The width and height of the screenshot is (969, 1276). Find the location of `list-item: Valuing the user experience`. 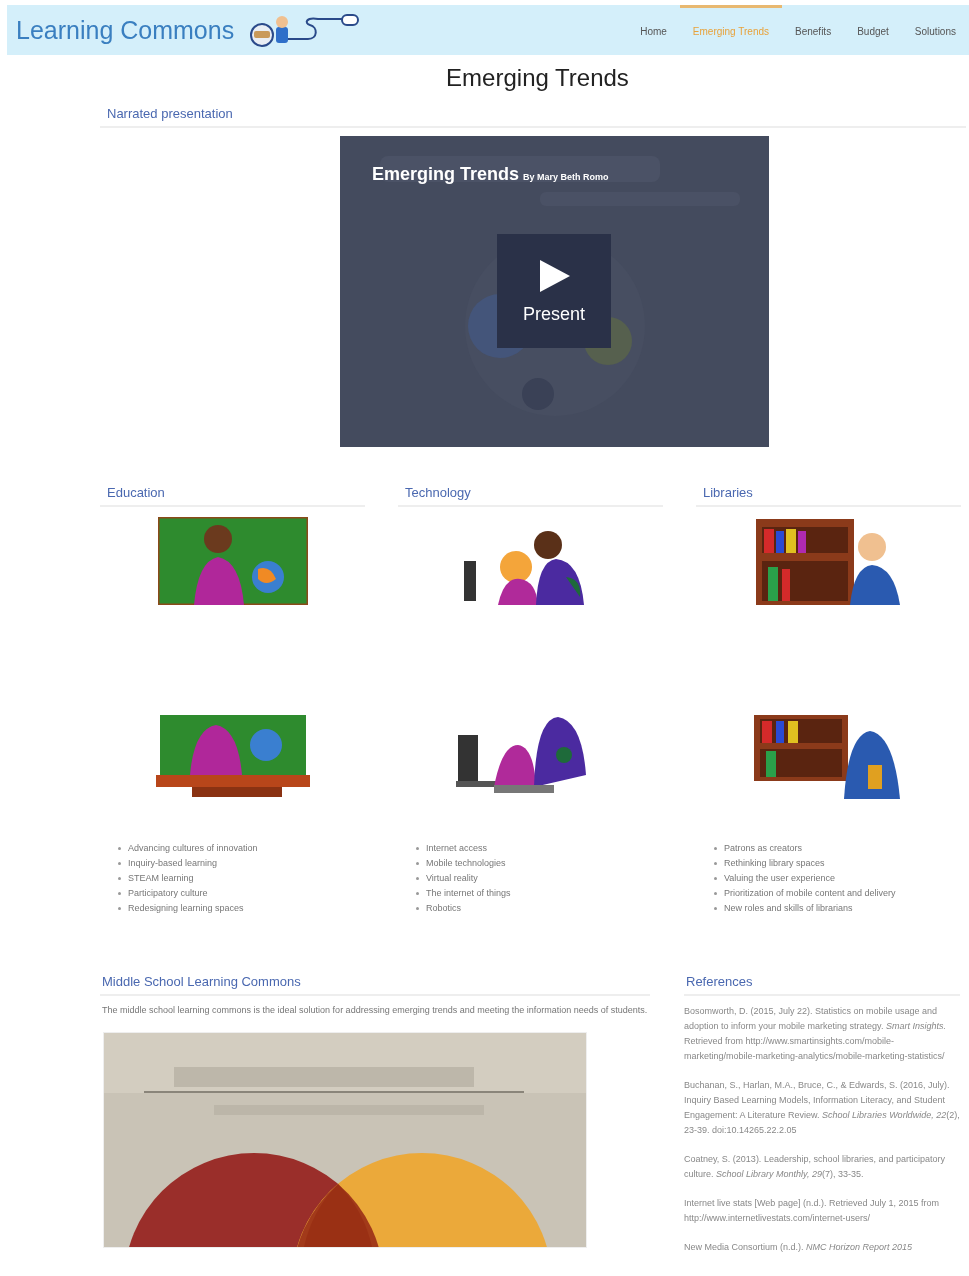

list-item: Valuing the user experience is located at coordinates (774, 878).